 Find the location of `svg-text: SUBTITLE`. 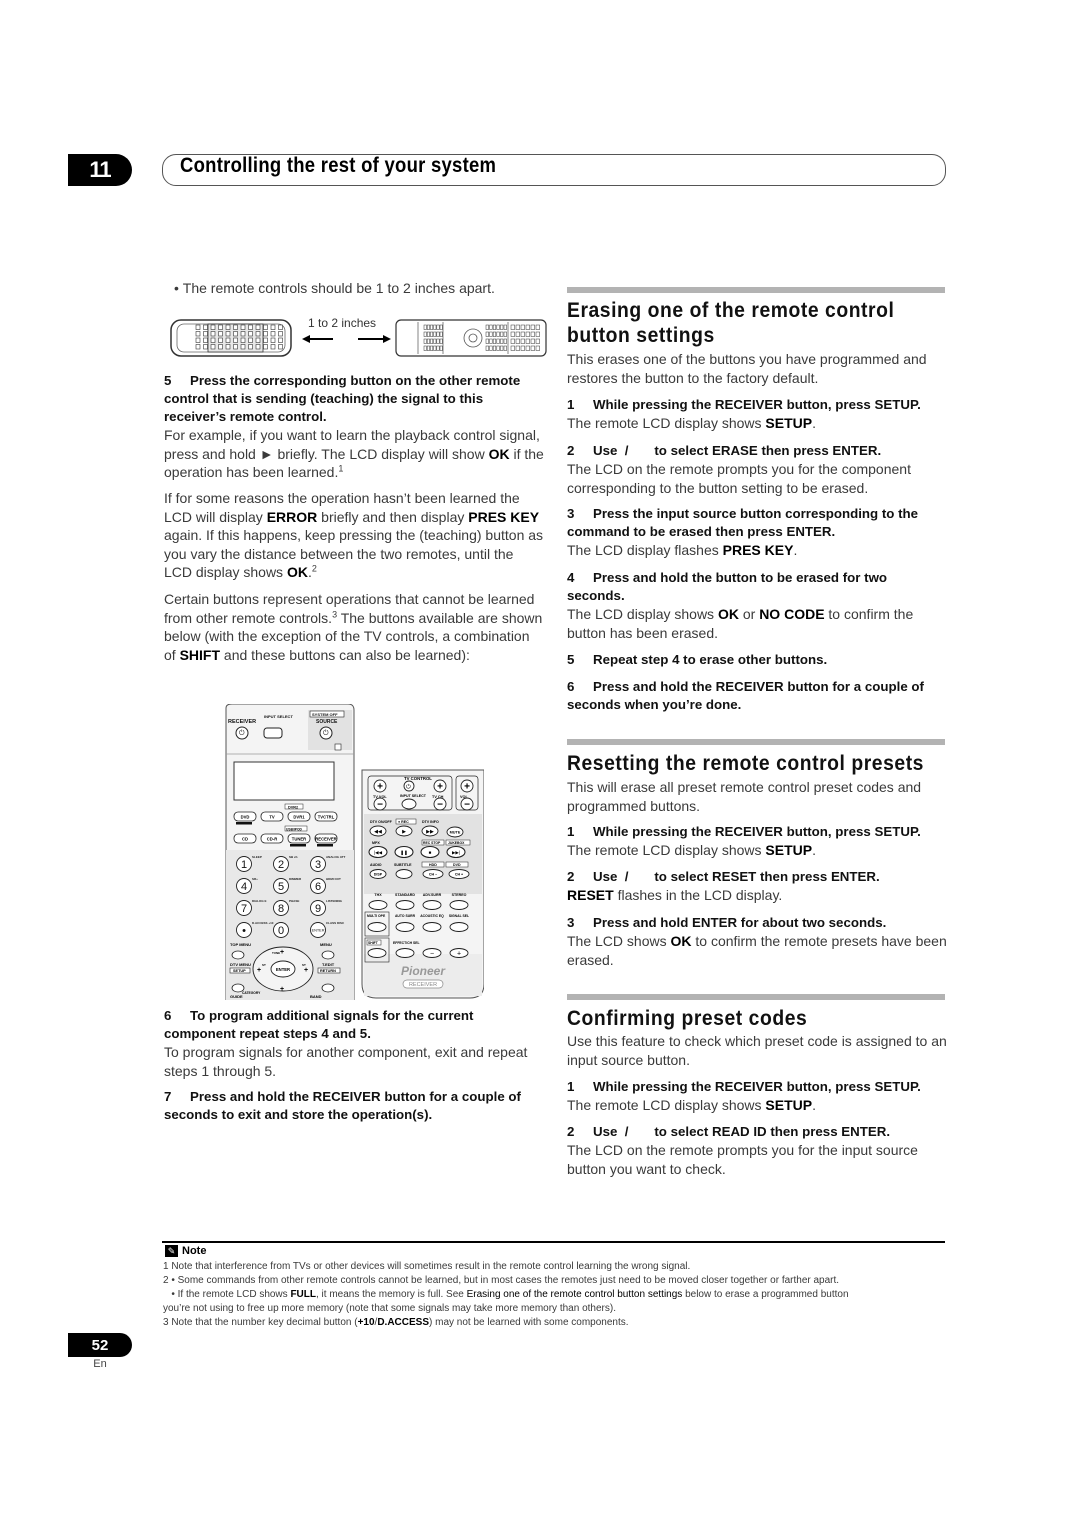

svg-text: SUBTITLE is located at coordinates (403, 865).